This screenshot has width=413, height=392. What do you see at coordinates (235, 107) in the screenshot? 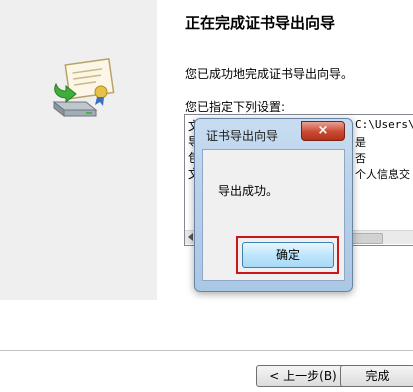
I see `settings-label: 您已指定下列设置:` at bounding box center [235, 107].